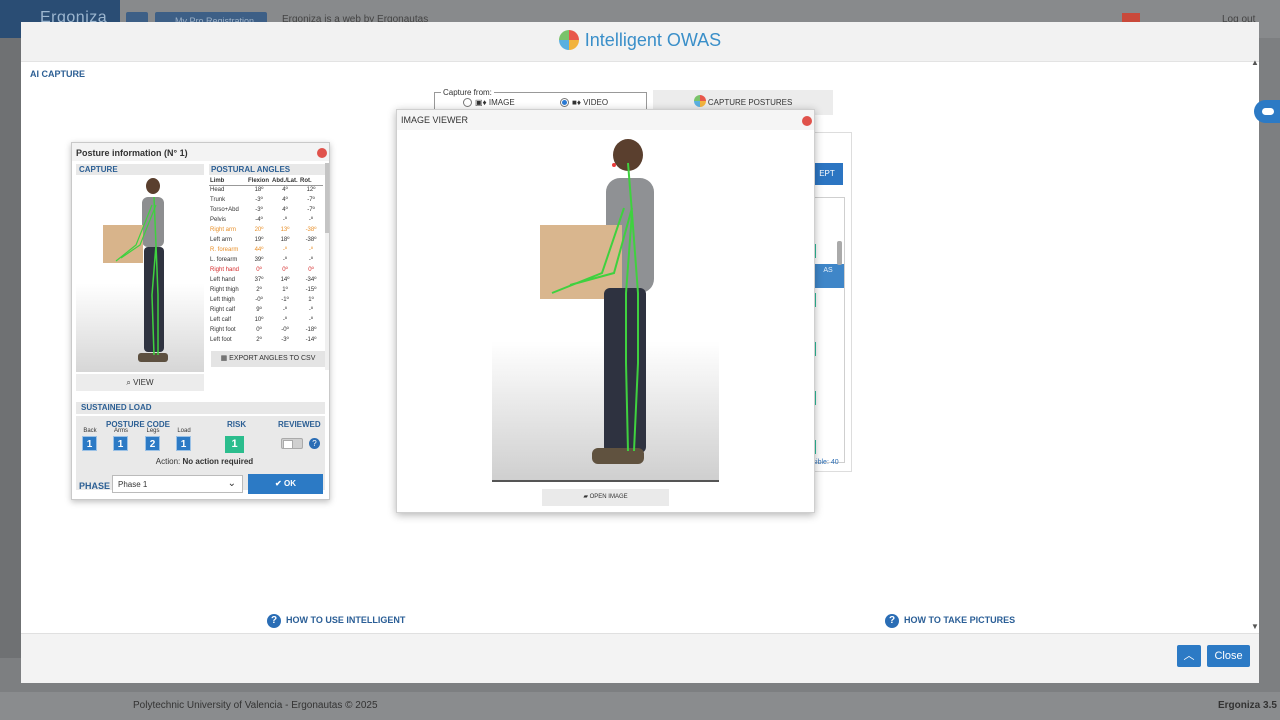  What do you see at coordinates (184, 431) in the screenshot?
I see `code-label-load: Load` at bounding box center [184, 431].